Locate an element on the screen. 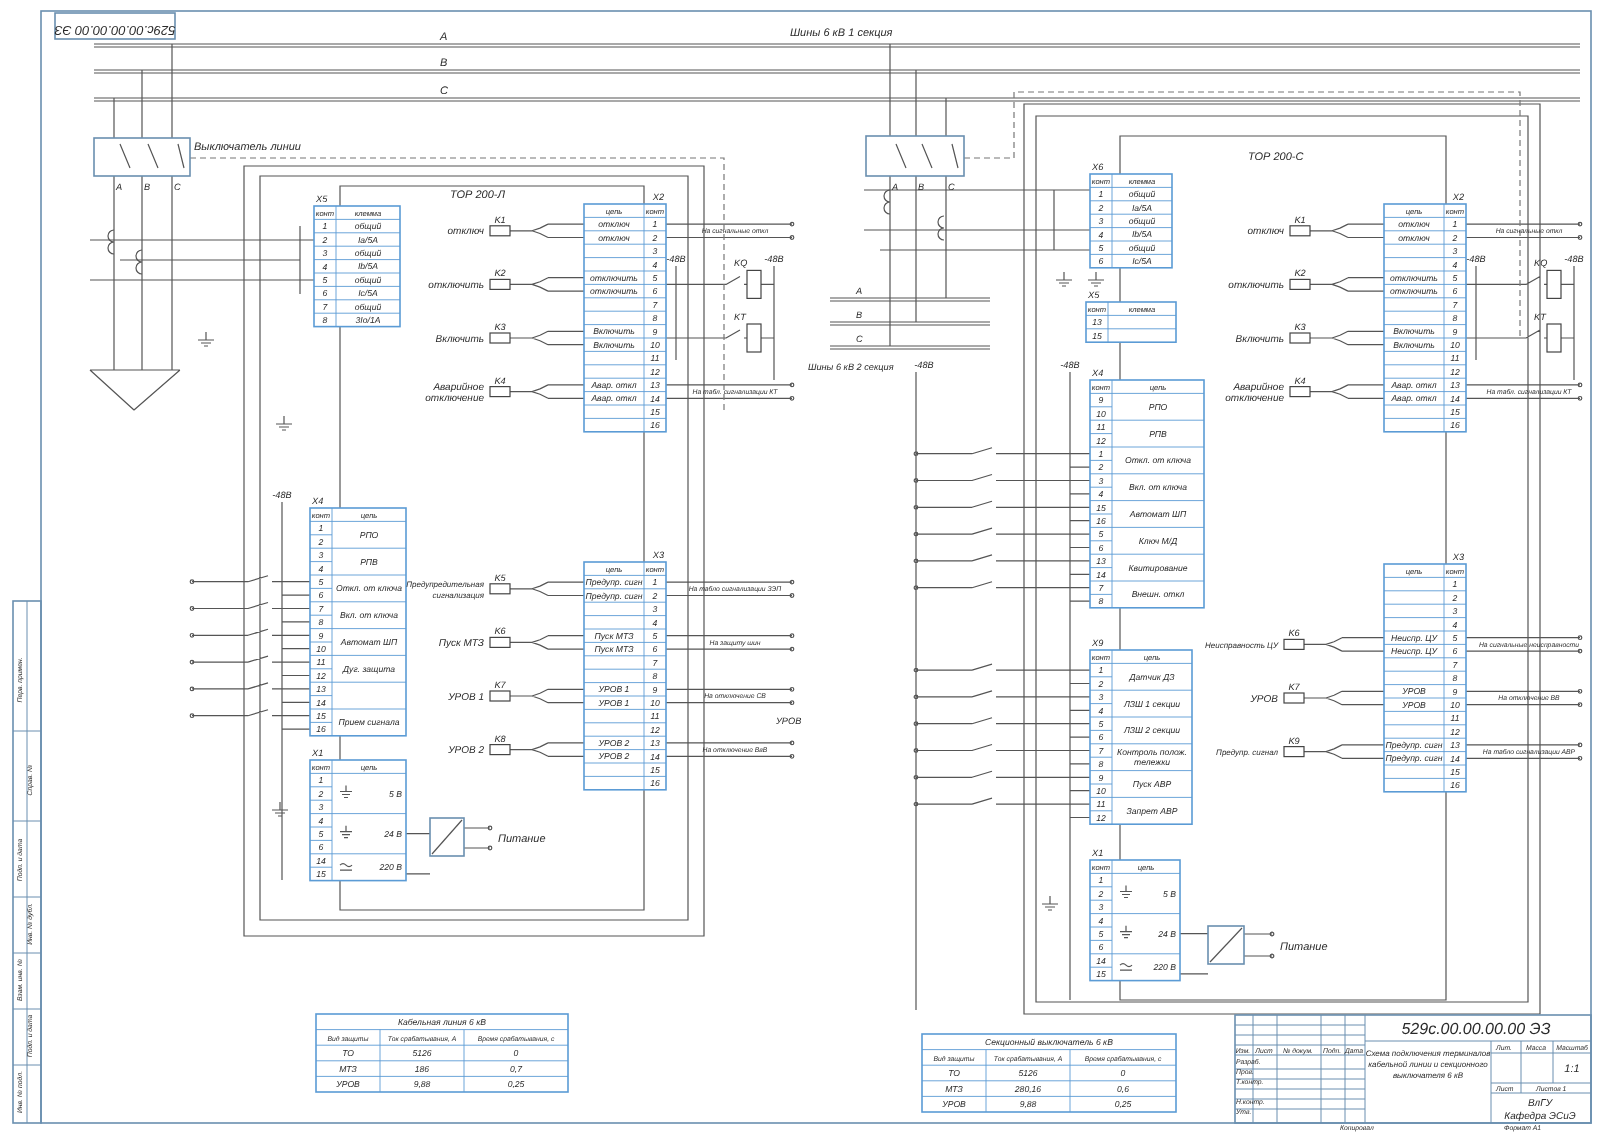 This screenshot has height=1132, width=1600. drawing-code: 529с.00.00.00.00 ЭЗ is located at coordinates (1476, 1029).